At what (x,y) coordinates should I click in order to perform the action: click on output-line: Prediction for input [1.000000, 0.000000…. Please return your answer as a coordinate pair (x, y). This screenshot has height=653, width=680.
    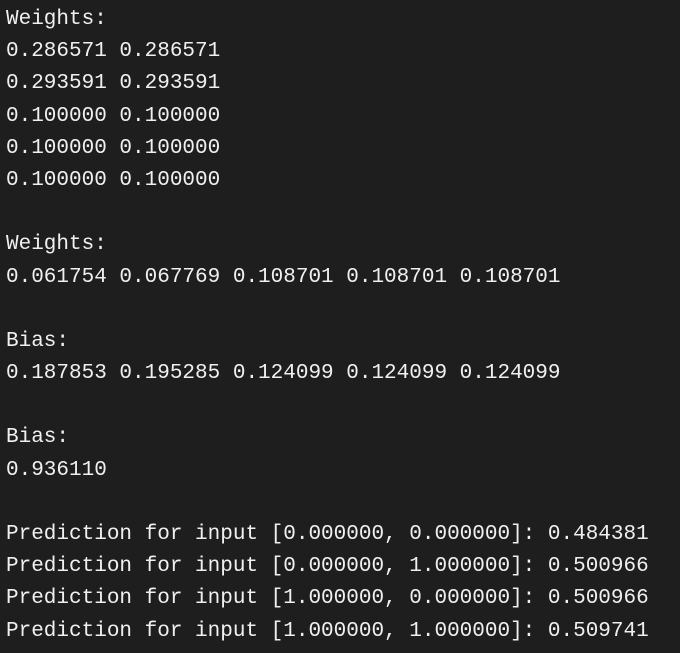
    Looking at the image, I should click on (327, 599).